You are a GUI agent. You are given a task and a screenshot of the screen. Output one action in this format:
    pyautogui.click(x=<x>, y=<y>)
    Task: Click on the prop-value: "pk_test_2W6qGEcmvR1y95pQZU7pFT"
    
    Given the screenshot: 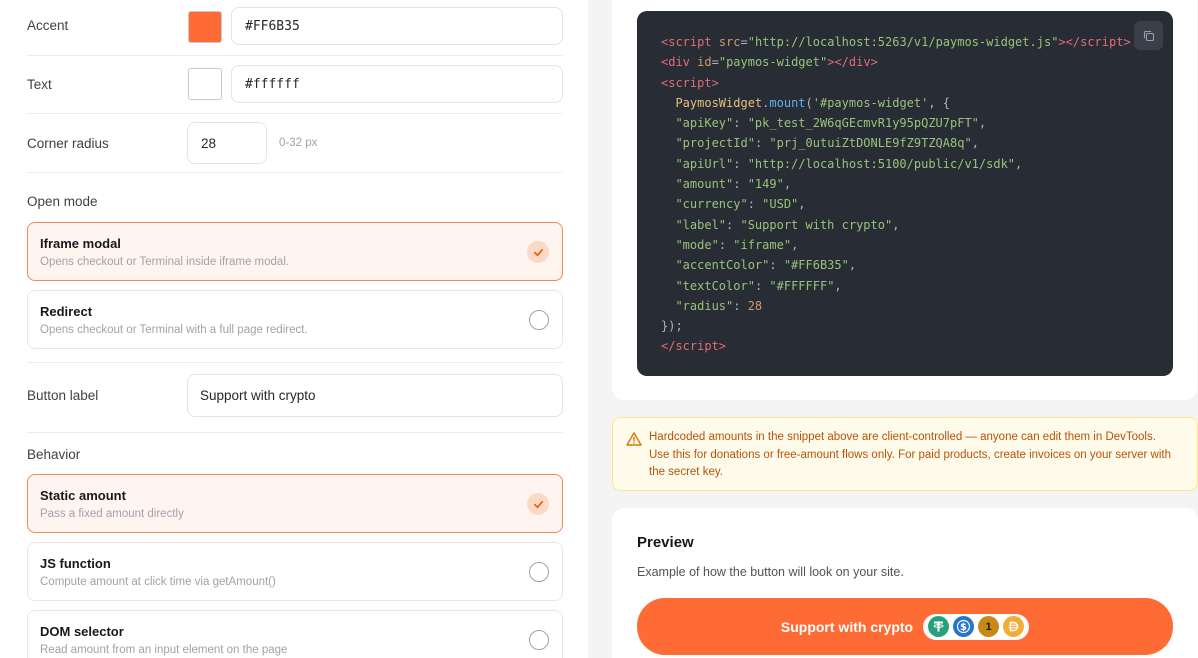 What is the action you would take?
    pyautogui.click(x=863, y=123)
    